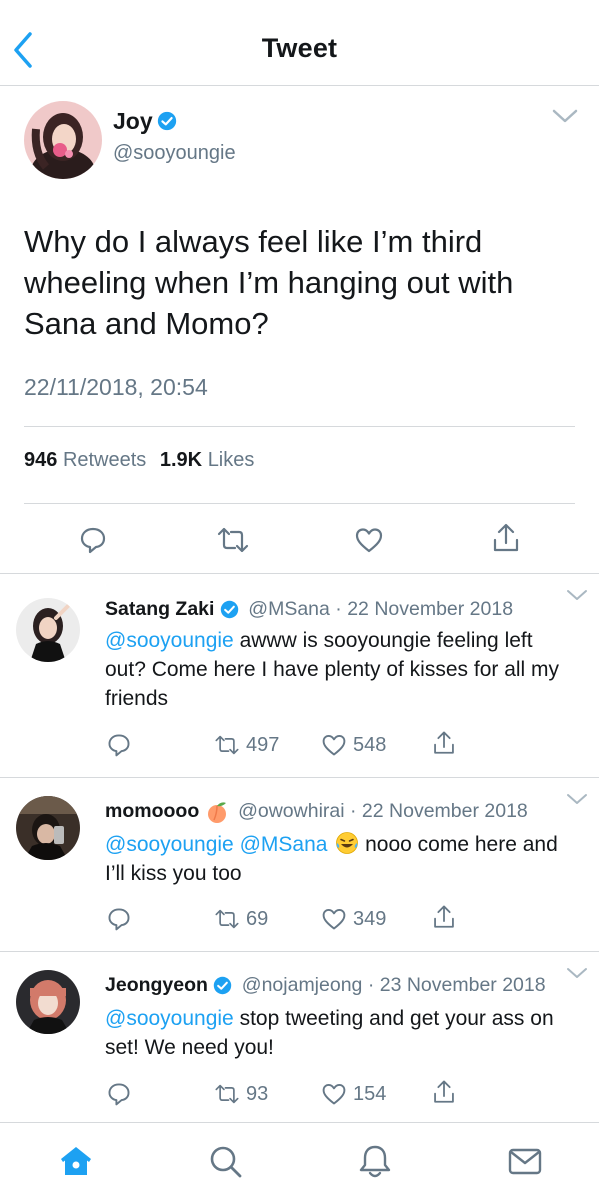 The width and height of the screenshot is (599, 1200). Describe the element at coordinates (383, 811) in the screenshot. I see `reply-meta: @owowhirai · 22 November 2018` at that location.